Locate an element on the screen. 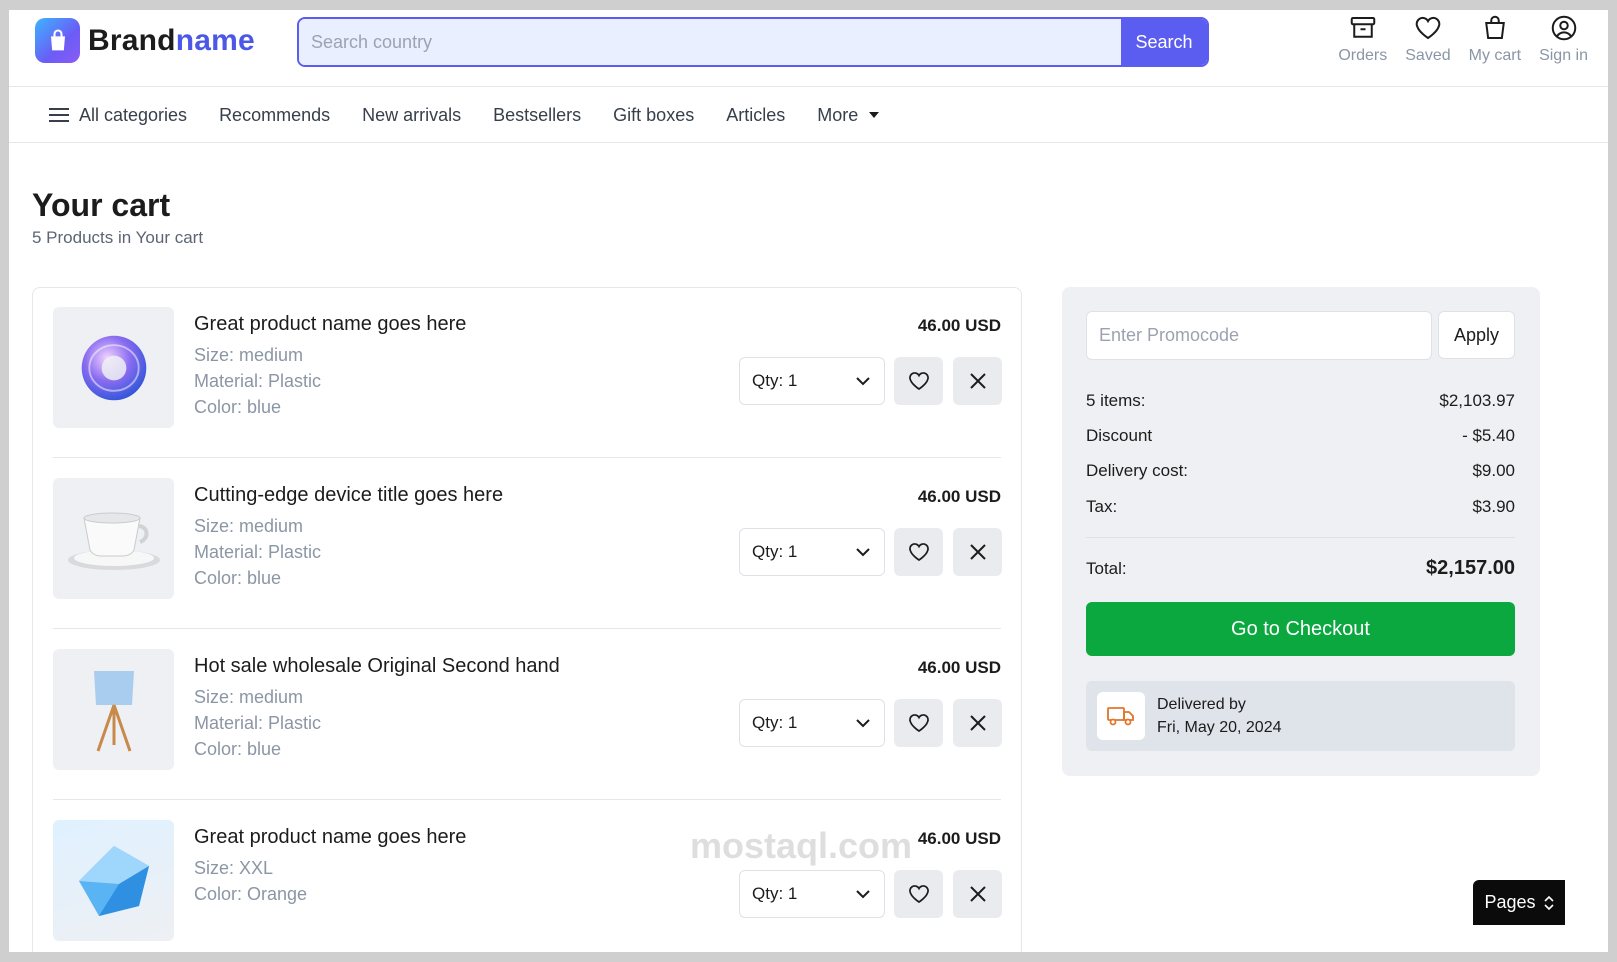 The image size is (1617, 962). saved-button: Saved is located at coordinates (1428, 39).